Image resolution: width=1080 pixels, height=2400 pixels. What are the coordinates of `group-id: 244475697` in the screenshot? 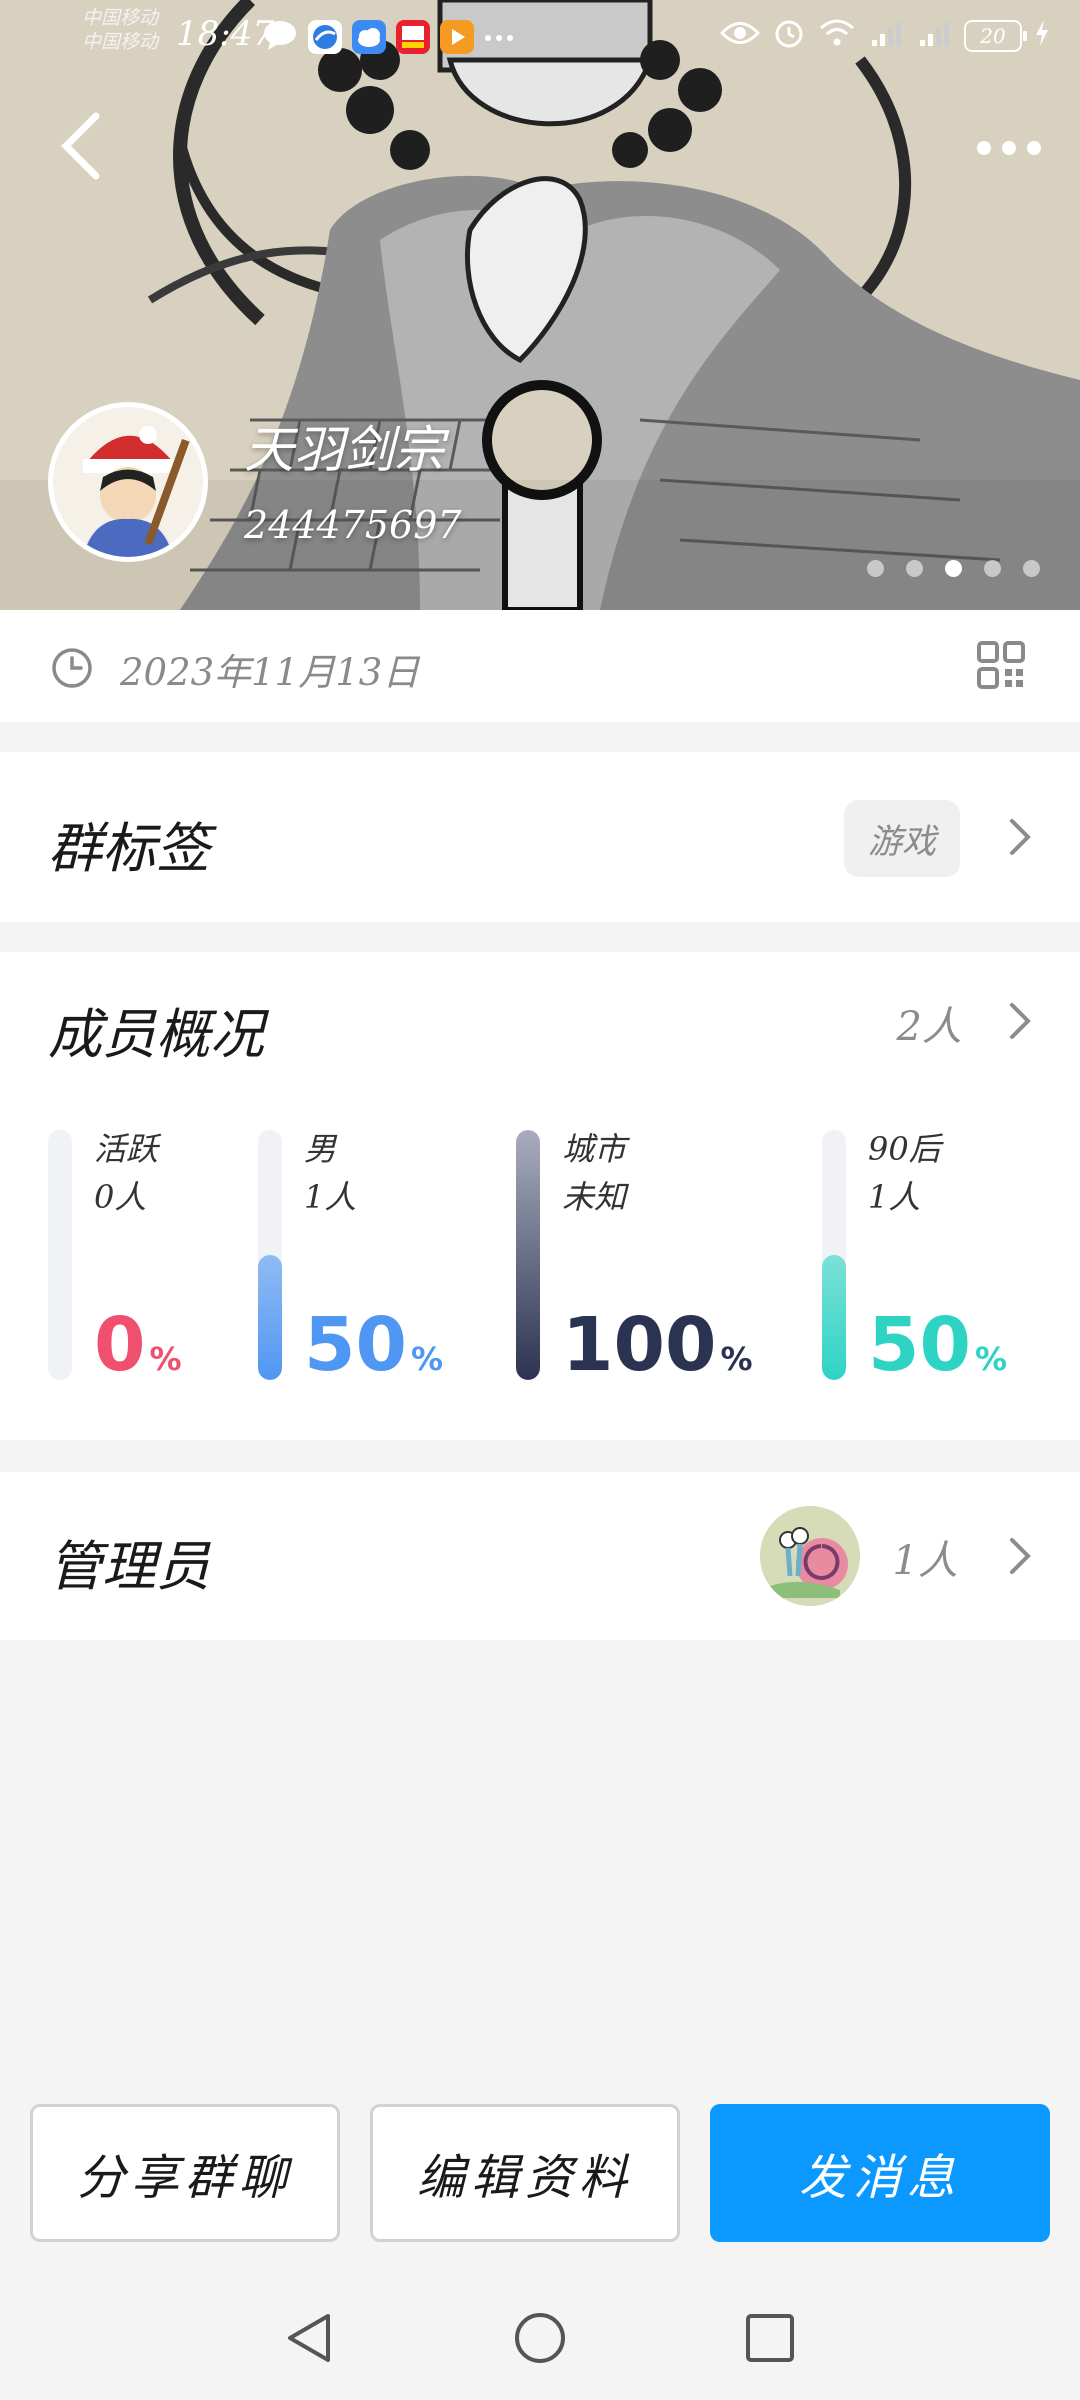 It's located at (353, 525).